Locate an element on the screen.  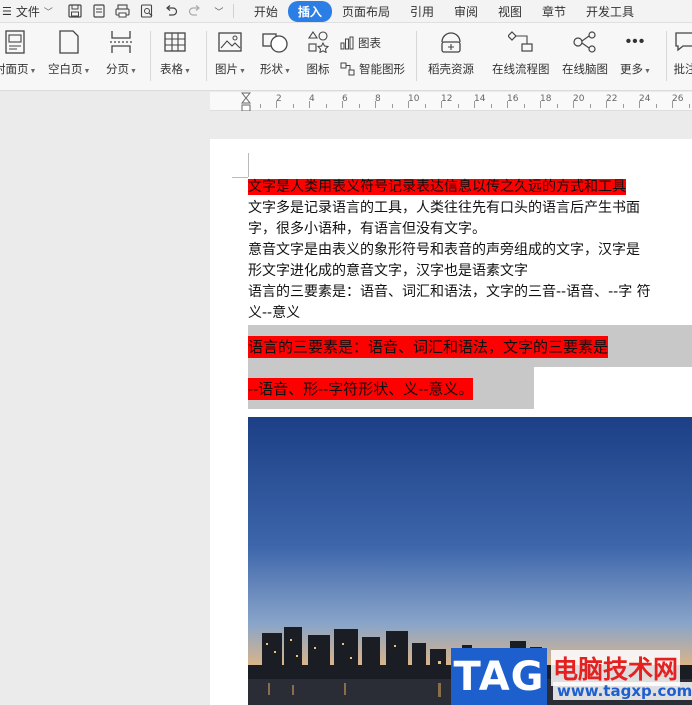
table-icon is located at coordinates (175, 42).